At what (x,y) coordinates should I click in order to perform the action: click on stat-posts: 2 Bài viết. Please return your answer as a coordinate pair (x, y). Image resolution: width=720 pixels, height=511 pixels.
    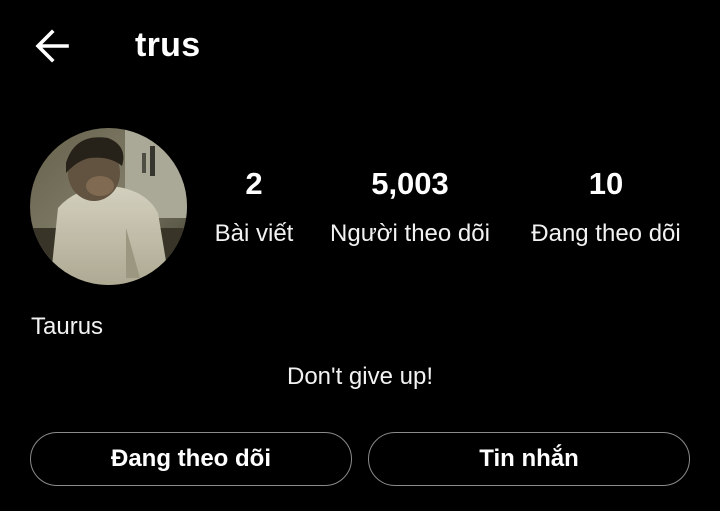
    Looking at the image, I should click on (254, 207).